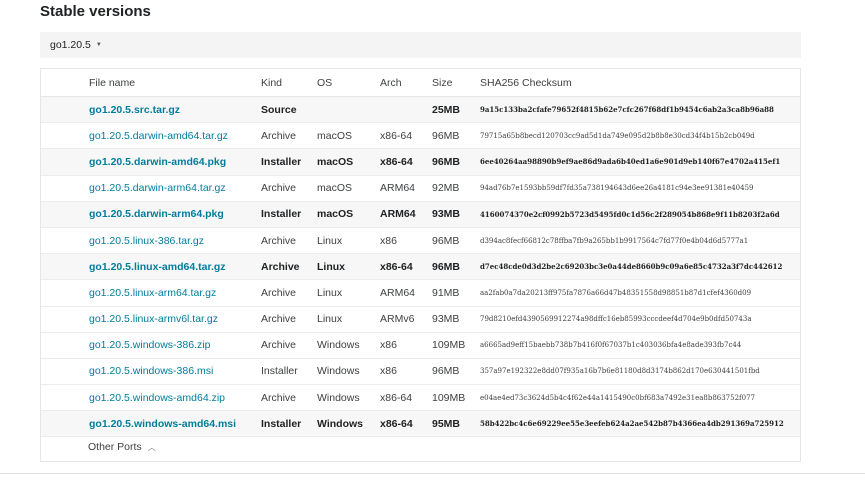 This screenshot has width=865, height=481. I want to click on file-name-cell: go1.20.5.darwin-amd64.pkg, so click(175, 162).